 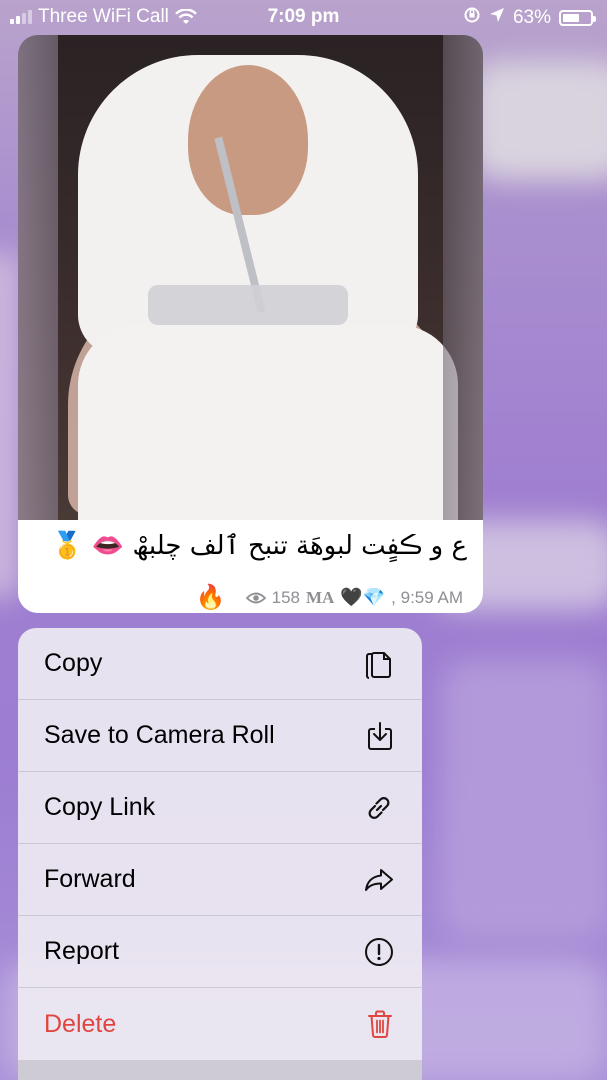 What do you see at coordinates (159, 735) in the screenshot?
I see `menu-item-label: Save to Camera Roll` at bounding box center [159, 735].